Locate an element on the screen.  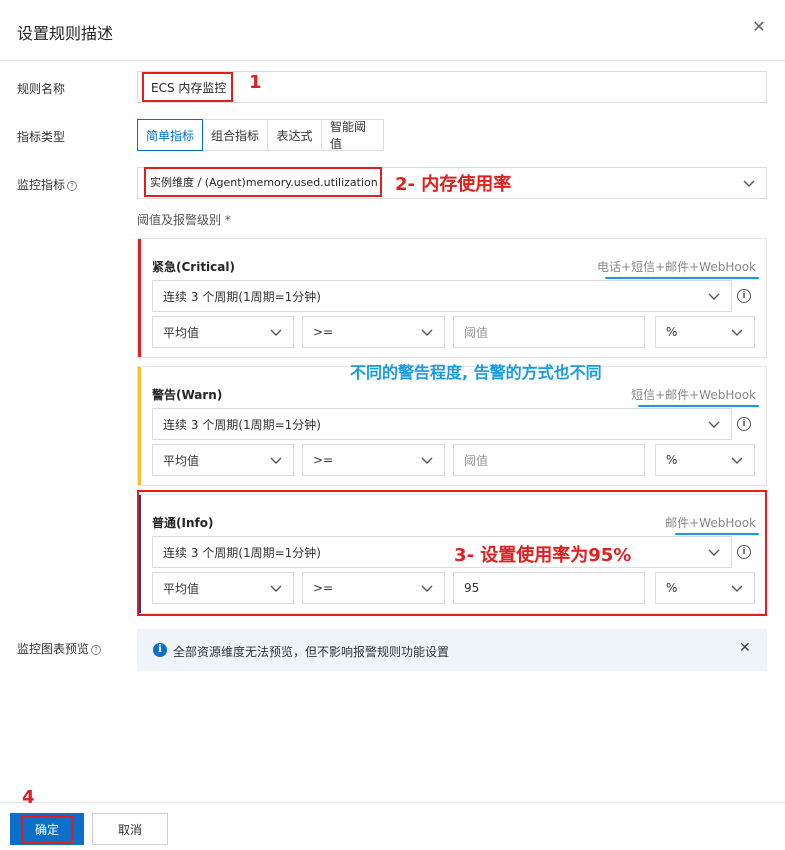
notify-methods: 短信+邮件+WebHook is located at coordinates (693, 395).